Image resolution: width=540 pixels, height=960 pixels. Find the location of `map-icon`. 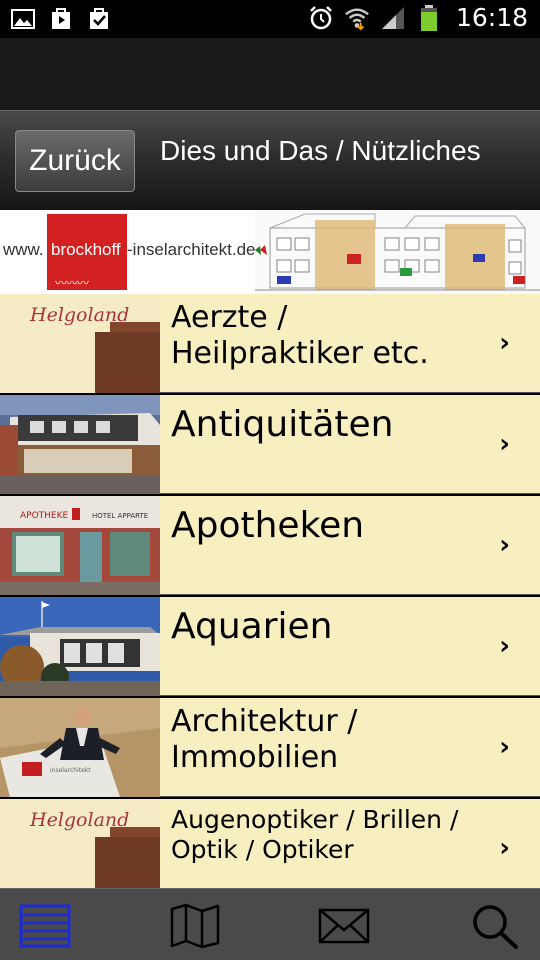

map-icon is located at coordinates (195, 926).